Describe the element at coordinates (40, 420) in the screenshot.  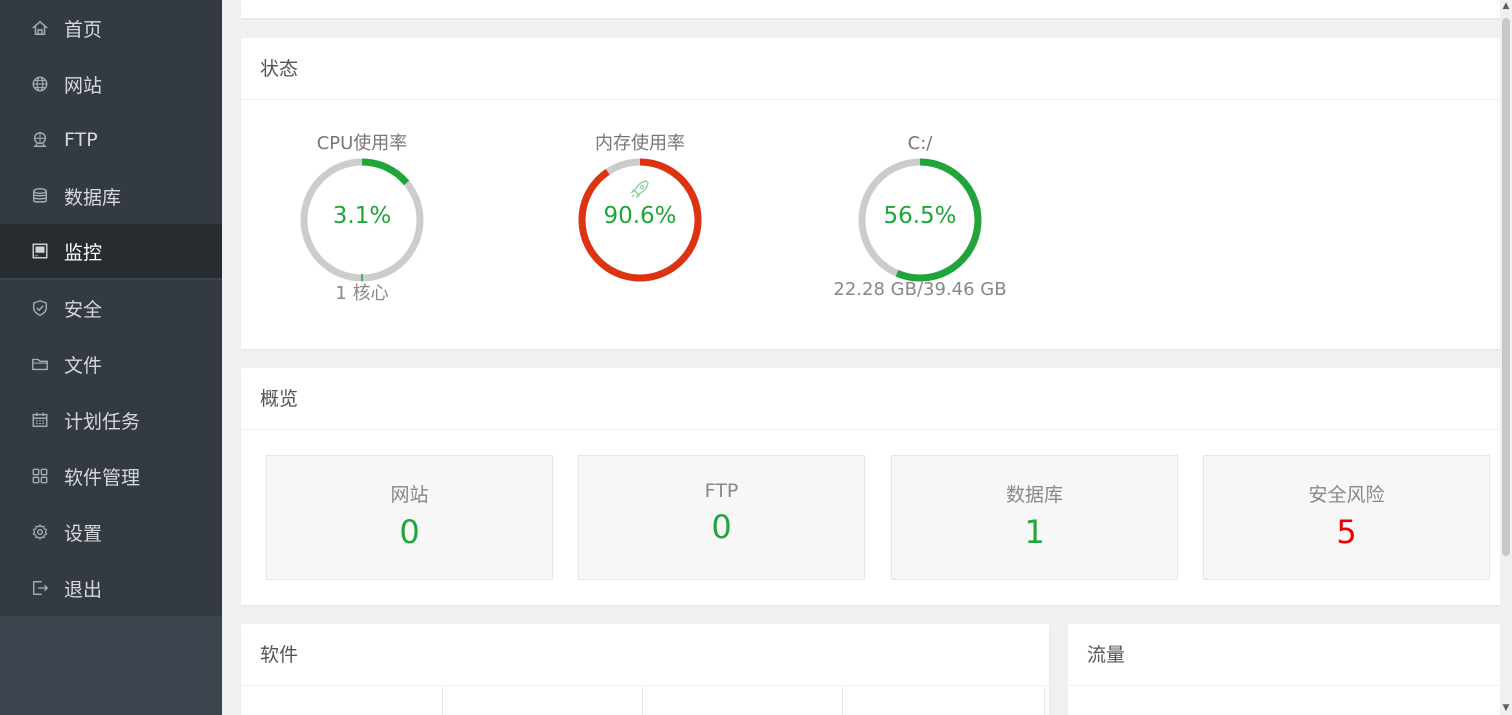
I see `calendar-icon` at that location.